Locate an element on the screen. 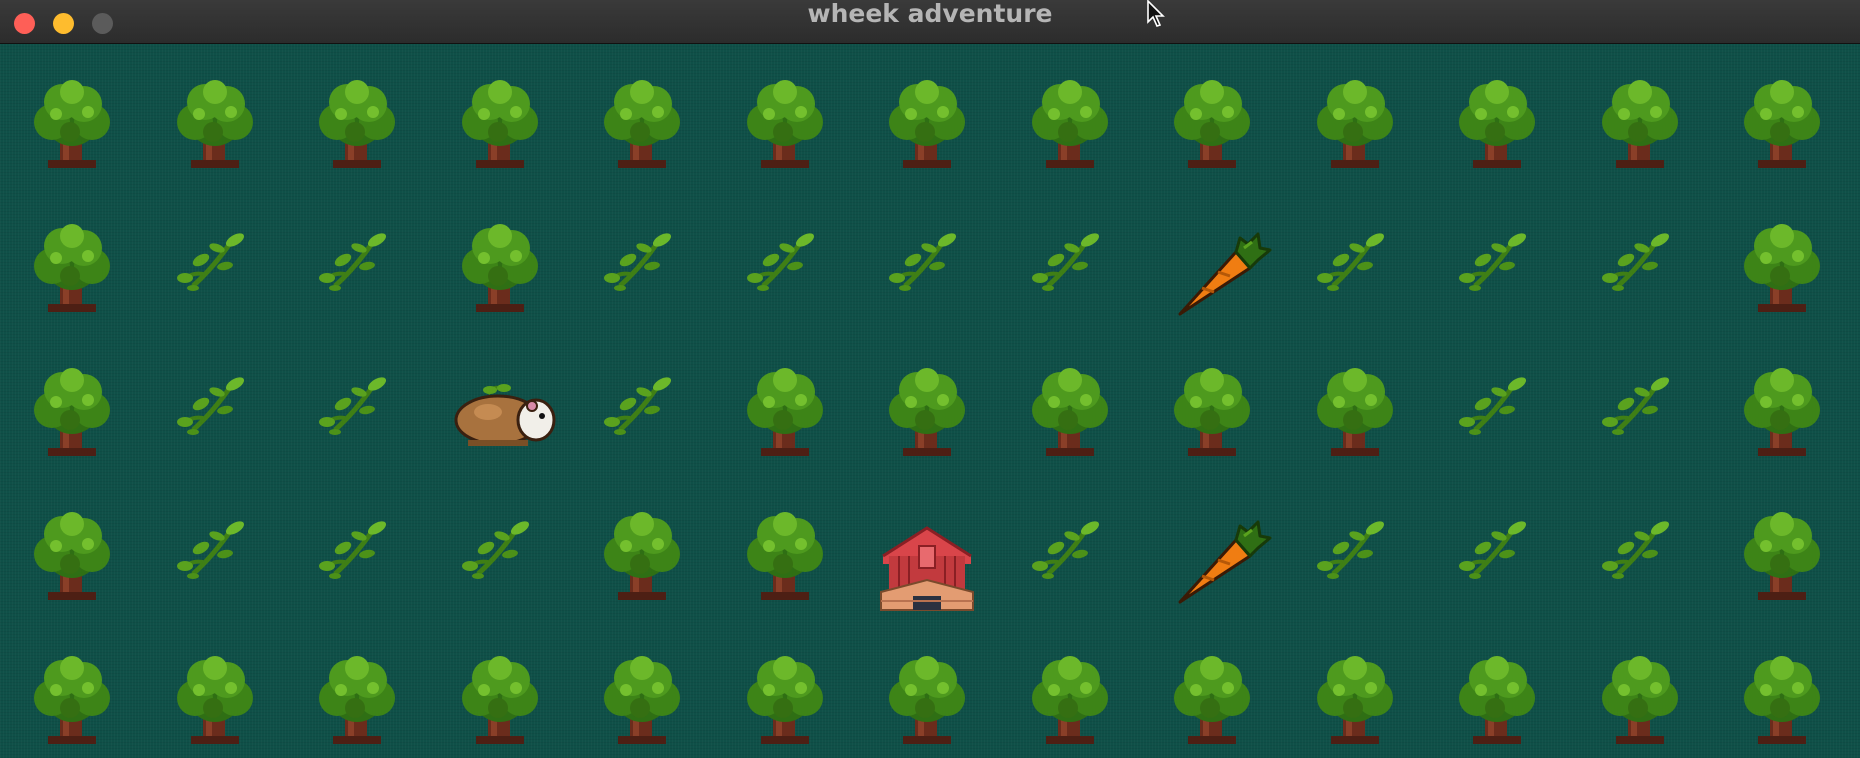 This screenshot has width=1860, height=758. guinea-pig-icon is located at coordinates (505, 415).